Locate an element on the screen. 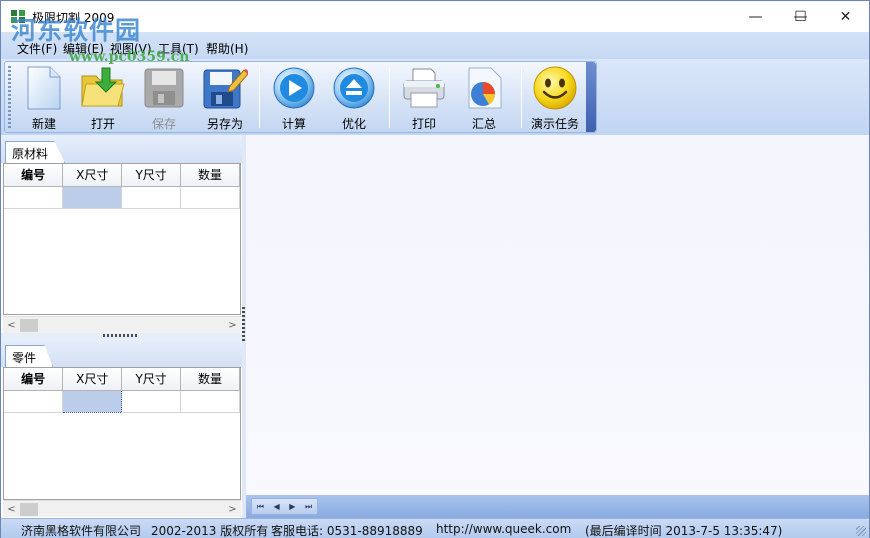  smiley-icon is located at coordinates (555, 88).